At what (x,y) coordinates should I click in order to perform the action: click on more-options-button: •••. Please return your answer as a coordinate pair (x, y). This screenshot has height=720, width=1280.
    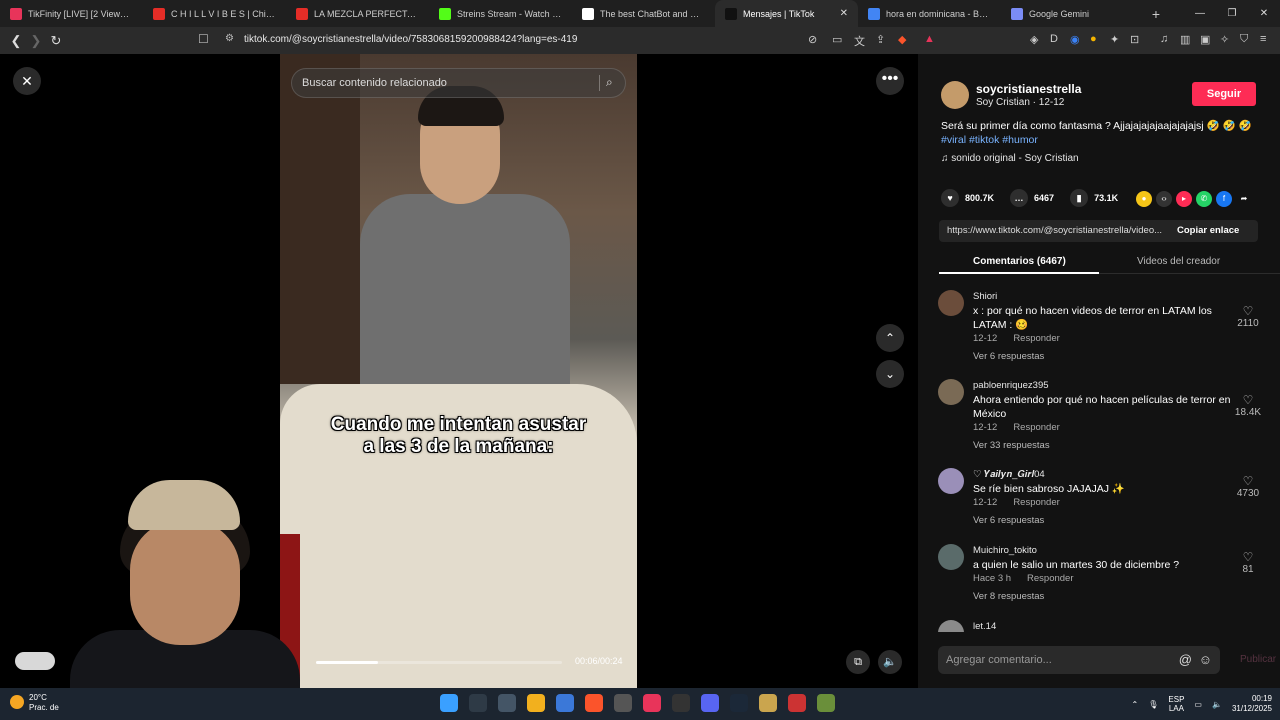
    Looking at the image, I should click on (890, 81).